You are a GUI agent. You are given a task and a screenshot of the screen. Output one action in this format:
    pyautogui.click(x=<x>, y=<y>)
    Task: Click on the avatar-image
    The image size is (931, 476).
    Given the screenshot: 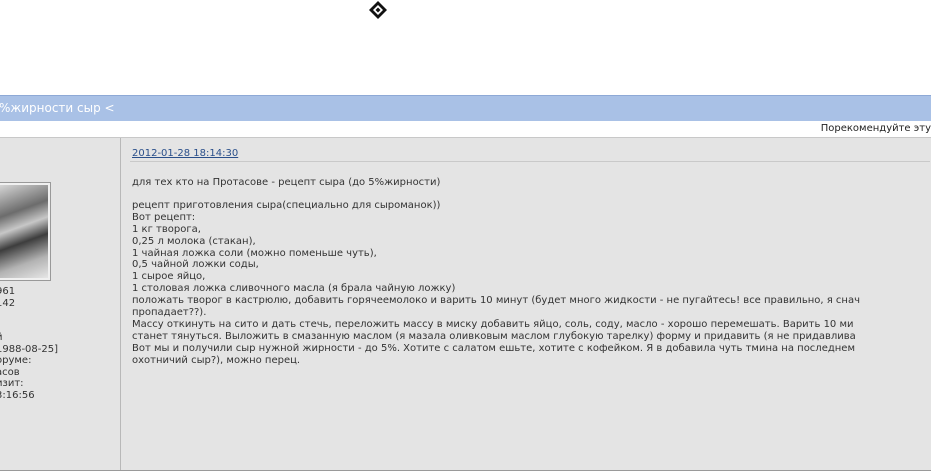 What is the action you would take?
    pyautogui.click(x=24, y=231)
    